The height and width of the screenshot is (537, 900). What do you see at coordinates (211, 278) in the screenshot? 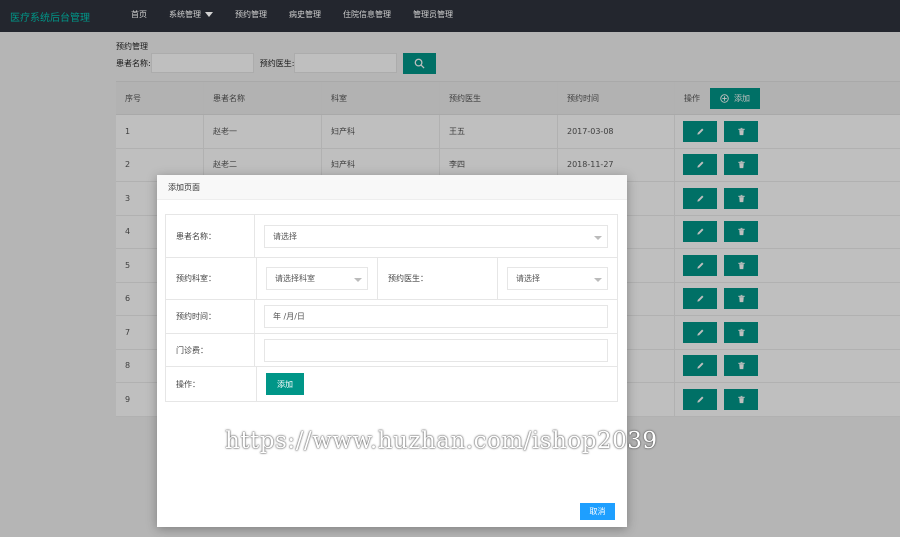
I see `dept-label: 预约科室：` at bounding box center [211, 278].